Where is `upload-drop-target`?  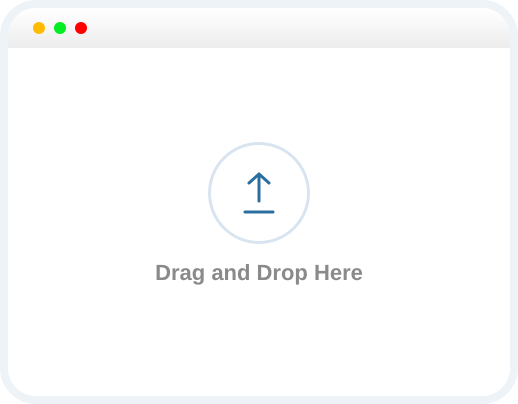 upload-drop-target is located at coordinates (259, 193).